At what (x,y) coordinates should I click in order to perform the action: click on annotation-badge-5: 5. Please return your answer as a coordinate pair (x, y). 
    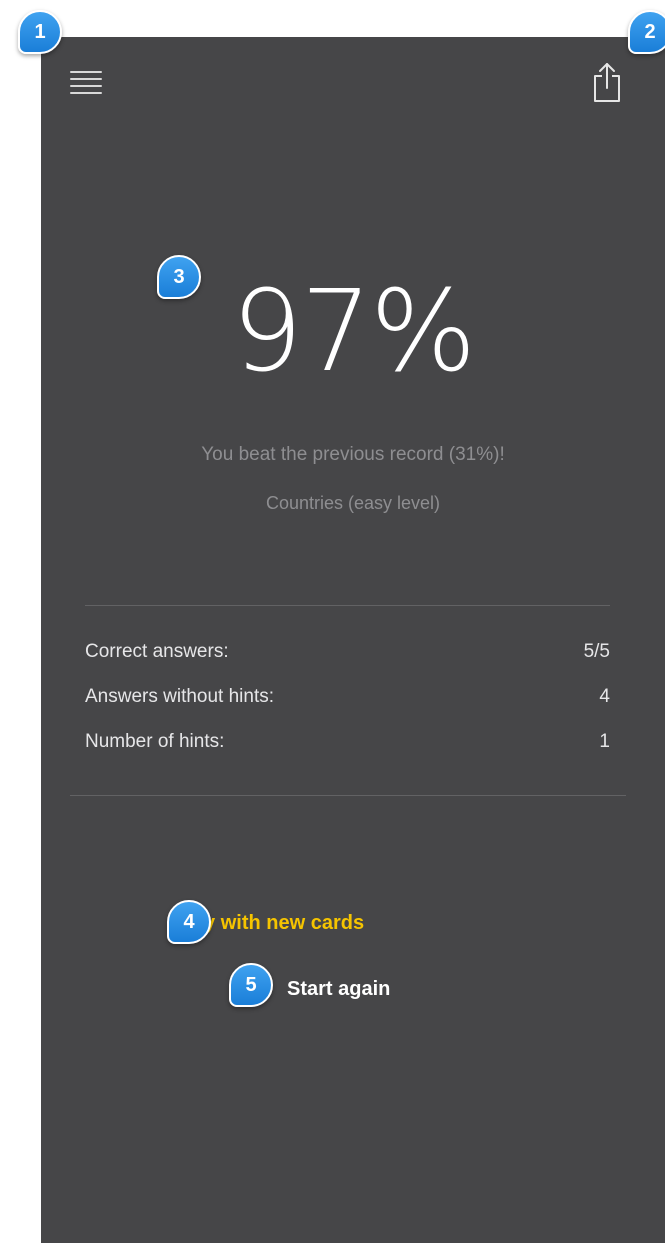
    Looking at the image, I should click on (251, 985).